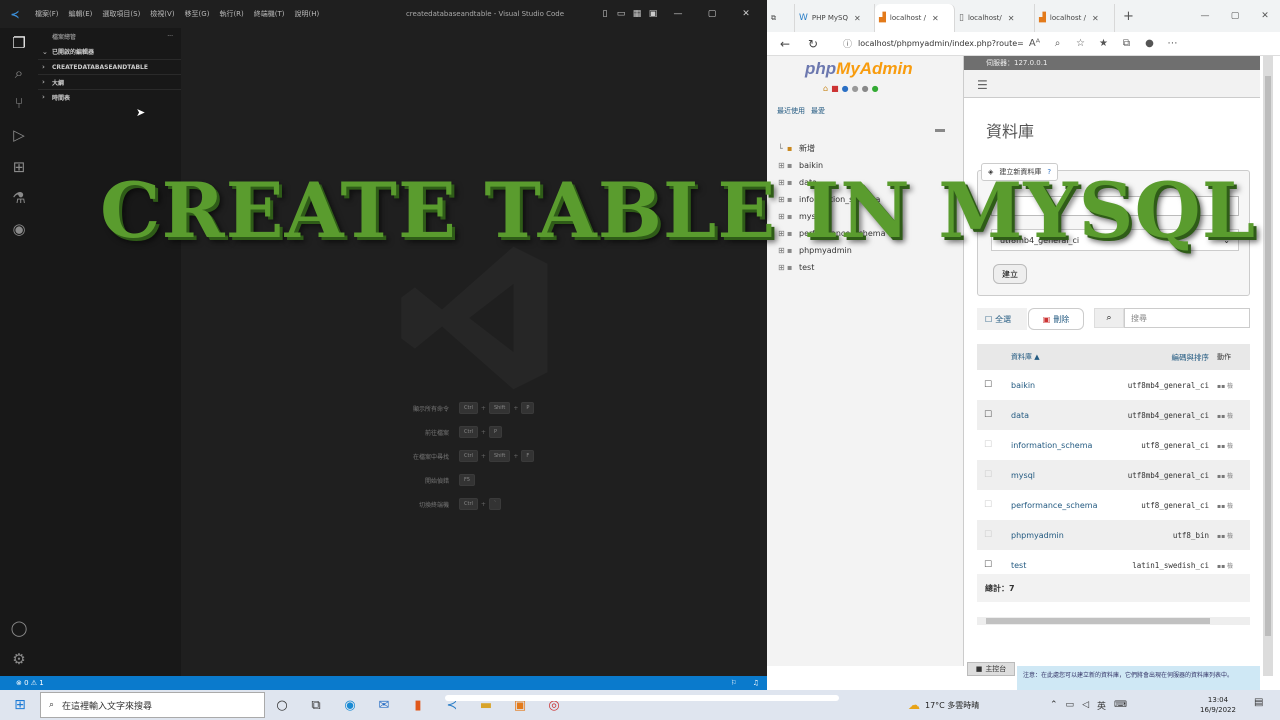 The image size is (1280, 720). I want to click on customize-layout-icon: ▣, so click(653, 14).